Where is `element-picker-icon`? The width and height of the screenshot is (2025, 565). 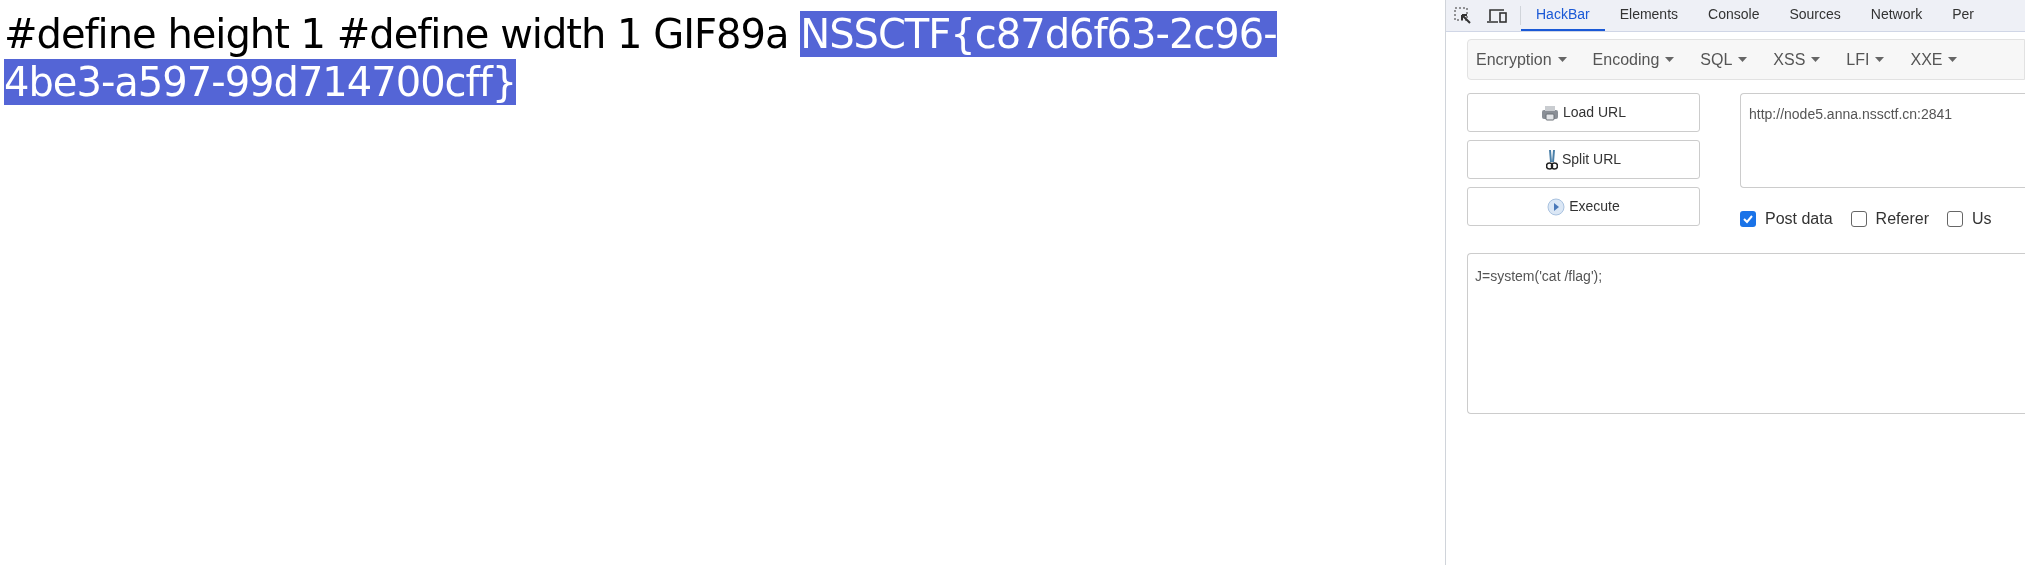
element-picker-icon is located at coordinates (1463, 15).